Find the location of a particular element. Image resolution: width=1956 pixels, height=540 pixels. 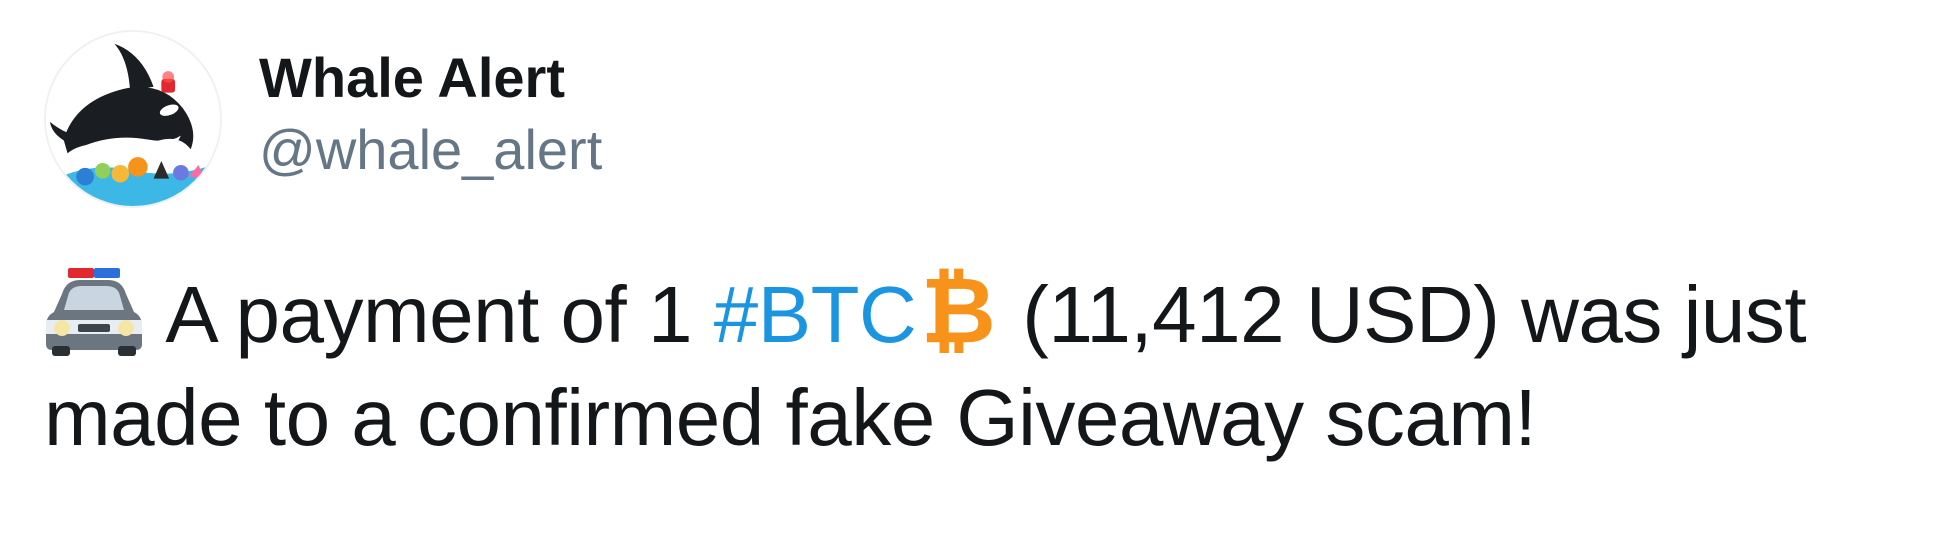

bitcoin-icon: ₿ is located at coordinates (958, 310).